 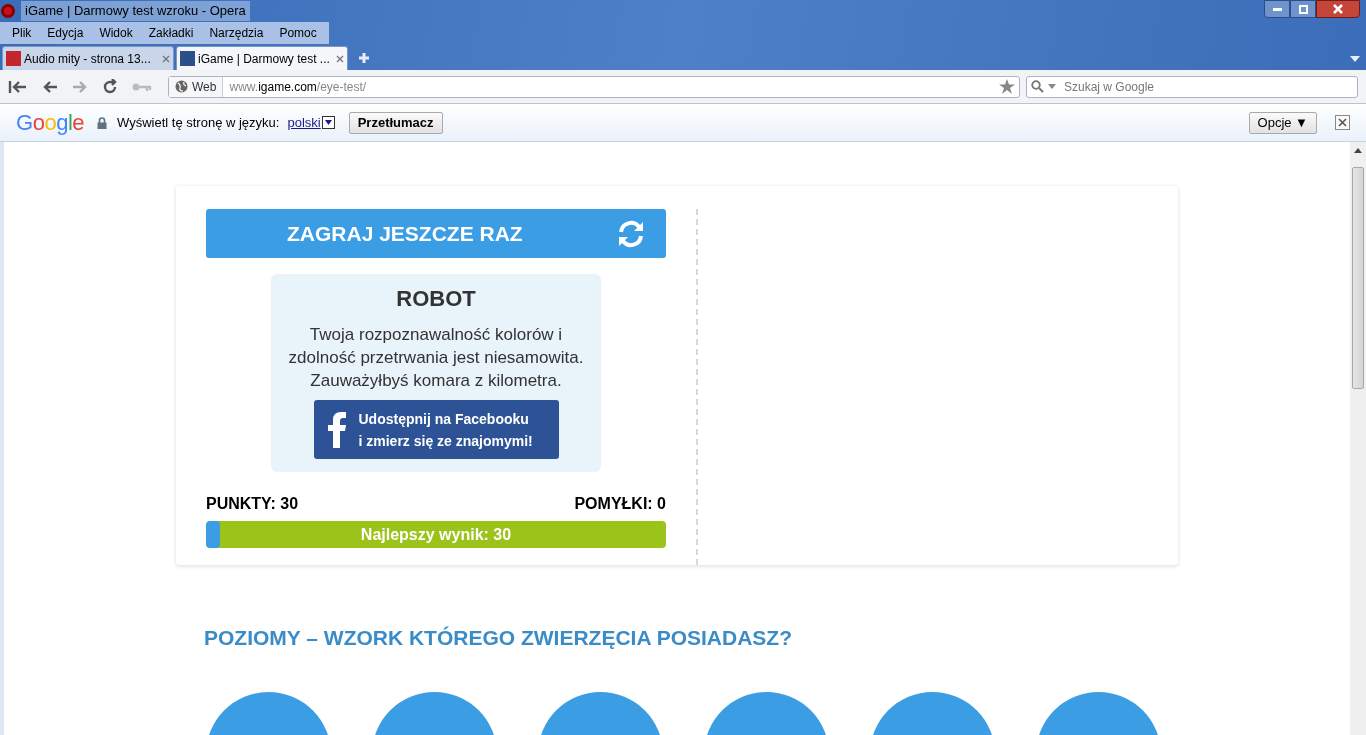 What do you see at coordinates (620, 504) in the screenshot?
I see `mistakes-label: POMYŁKI: 0` at bounding box center [620, 504].